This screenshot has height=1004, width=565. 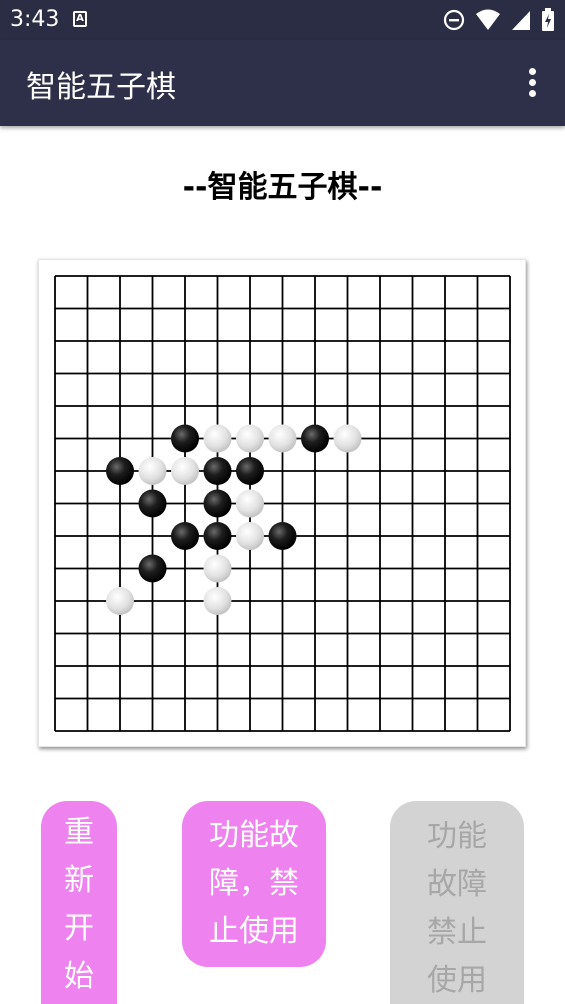 What do you see at coordinates (282, 83) in the screenshot?
I see `app-bar: 智能五子棋` at bounding box center [282, 83].